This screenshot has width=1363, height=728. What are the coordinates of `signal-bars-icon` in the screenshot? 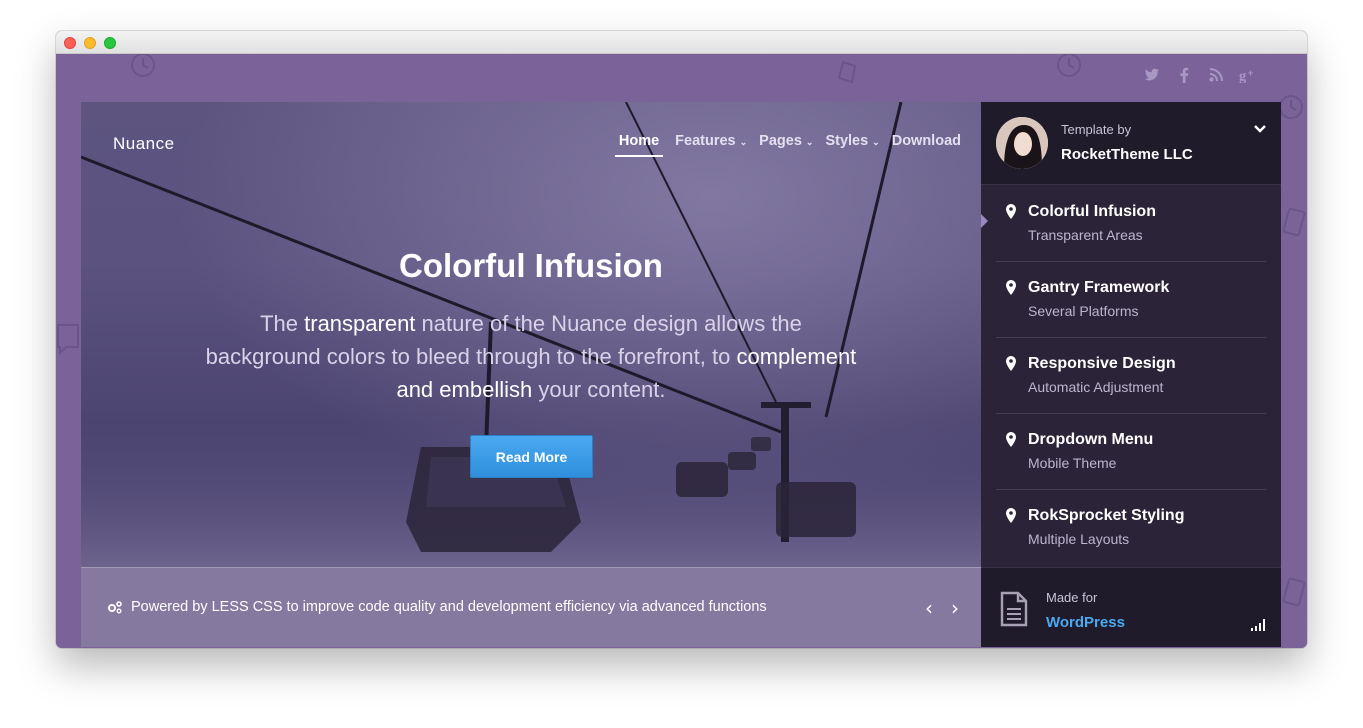 It's located at (1259, 625).